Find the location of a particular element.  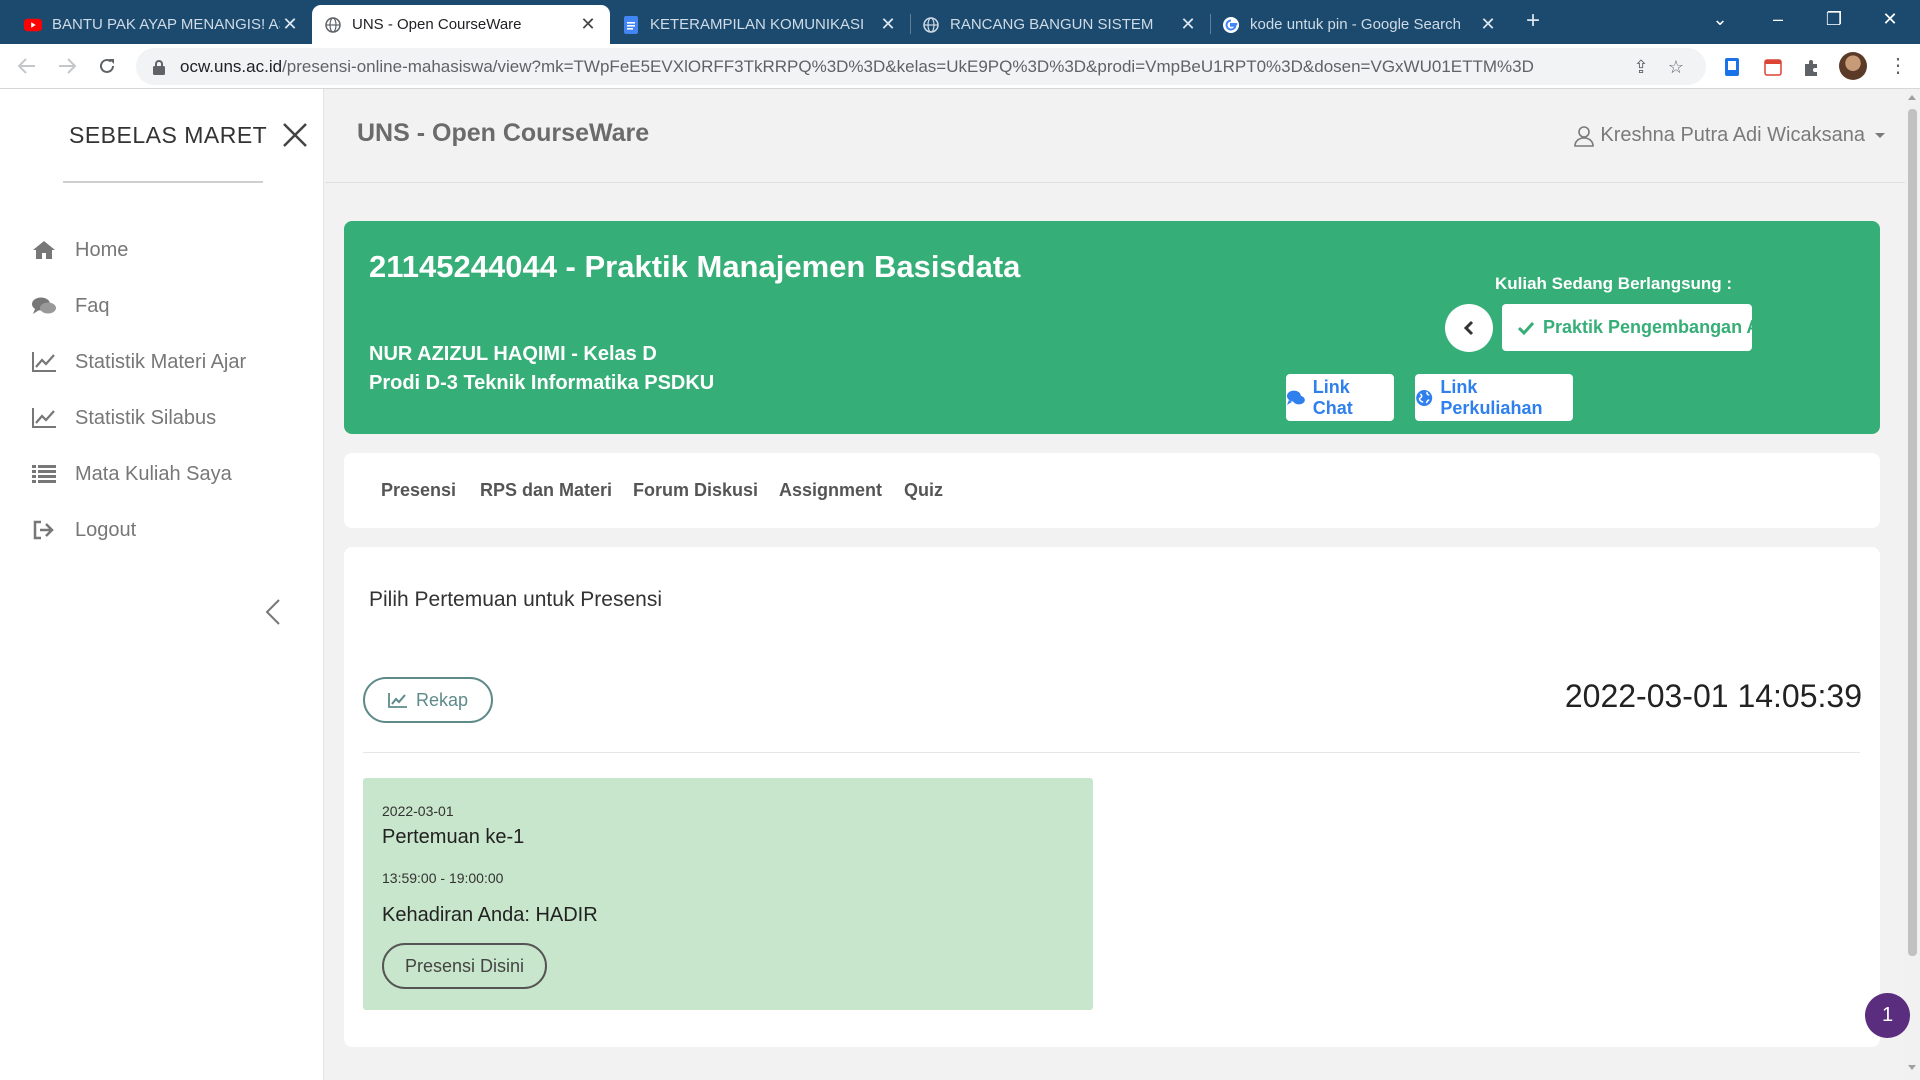

ongoing-lecture-pill: Praktik Pengembangan Aplikasi is located at coordinates (1627, 327).